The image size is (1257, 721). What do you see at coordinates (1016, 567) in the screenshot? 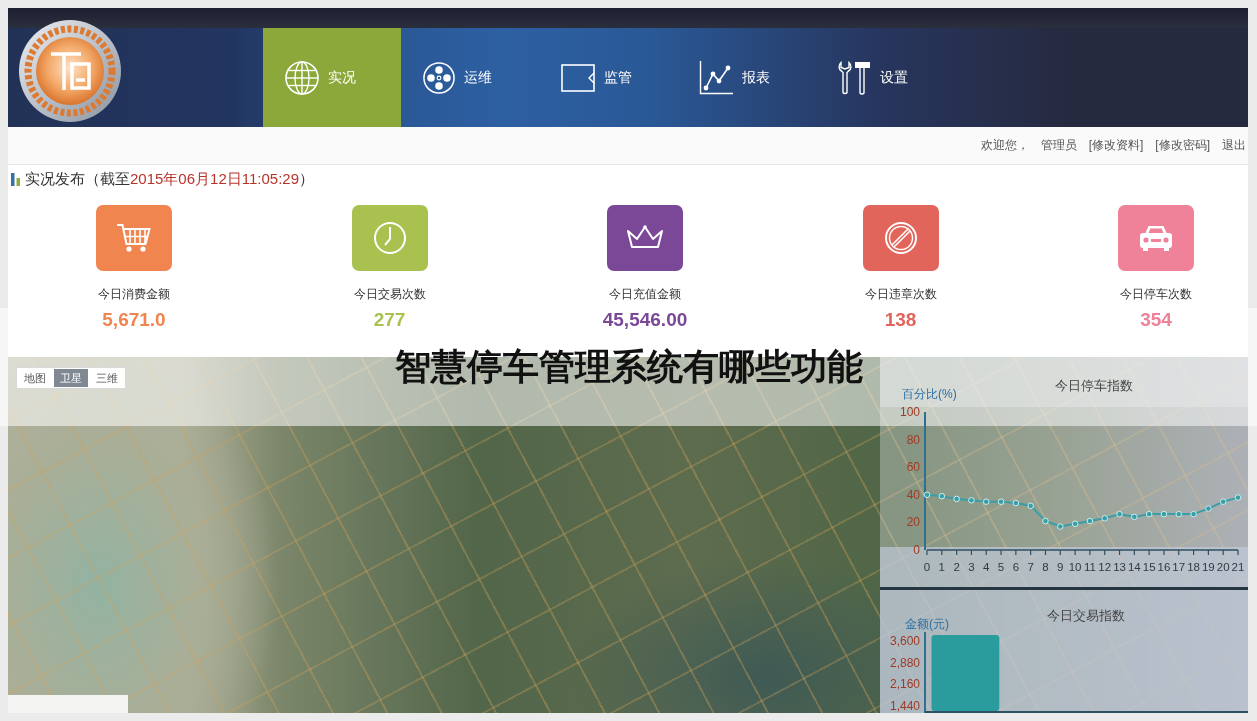
I see `tick-label: 6` at bounding box center [1016, 567].